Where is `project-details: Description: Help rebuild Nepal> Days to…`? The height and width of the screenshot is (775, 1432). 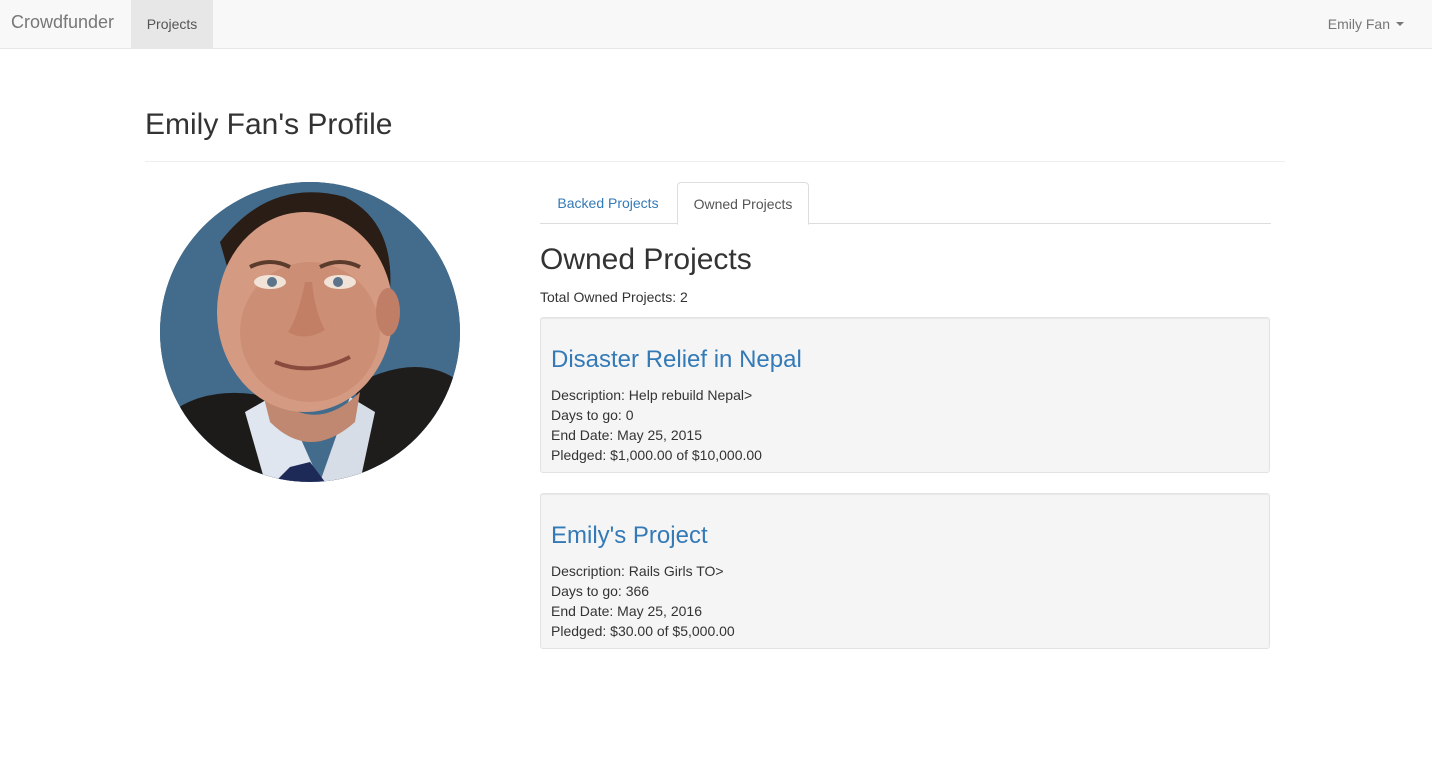
project-details: Description: Help rebuild Nepal> Days to… is located at coordinates (656, 425).